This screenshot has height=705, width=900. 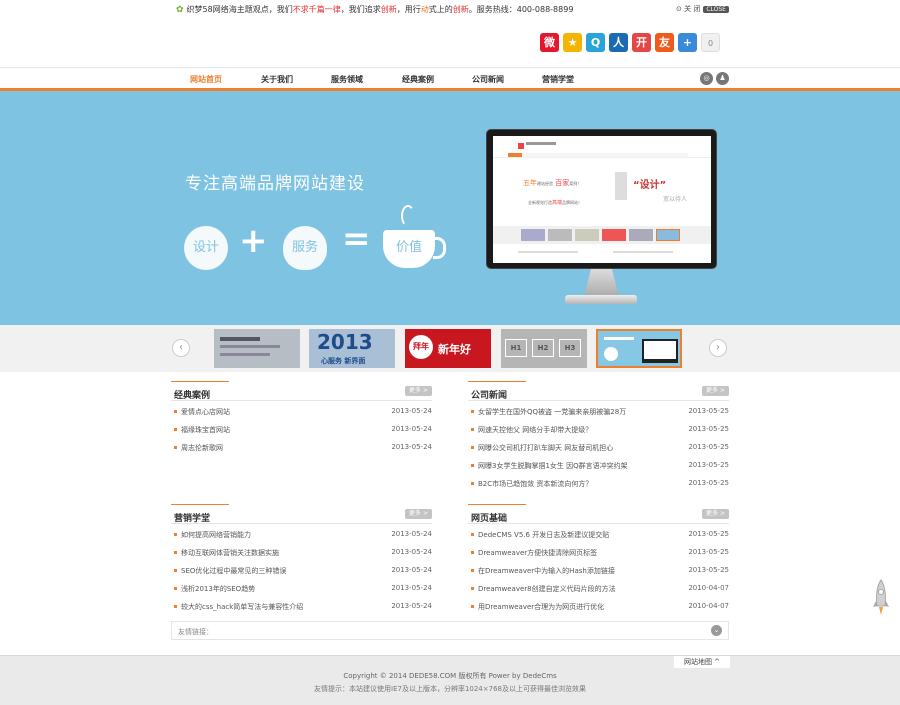 What do you see at coordinates (301, 446) in the screenshot?
I see `list-item: 周志伦新歌网 2013-05-24` at bounding box center [301, 446].